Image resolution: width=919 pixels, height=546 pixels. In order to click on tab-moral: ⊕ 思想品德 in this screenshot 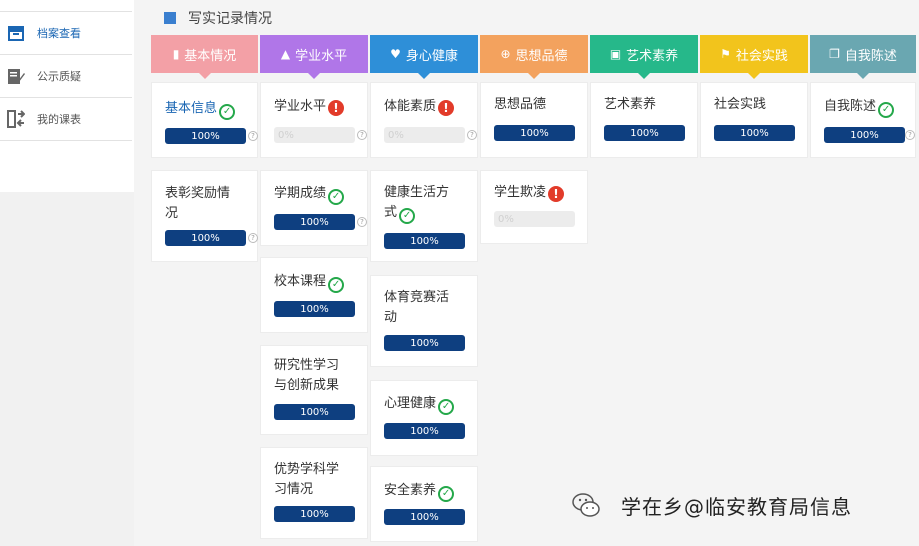, I will do `click(534, 57)`.